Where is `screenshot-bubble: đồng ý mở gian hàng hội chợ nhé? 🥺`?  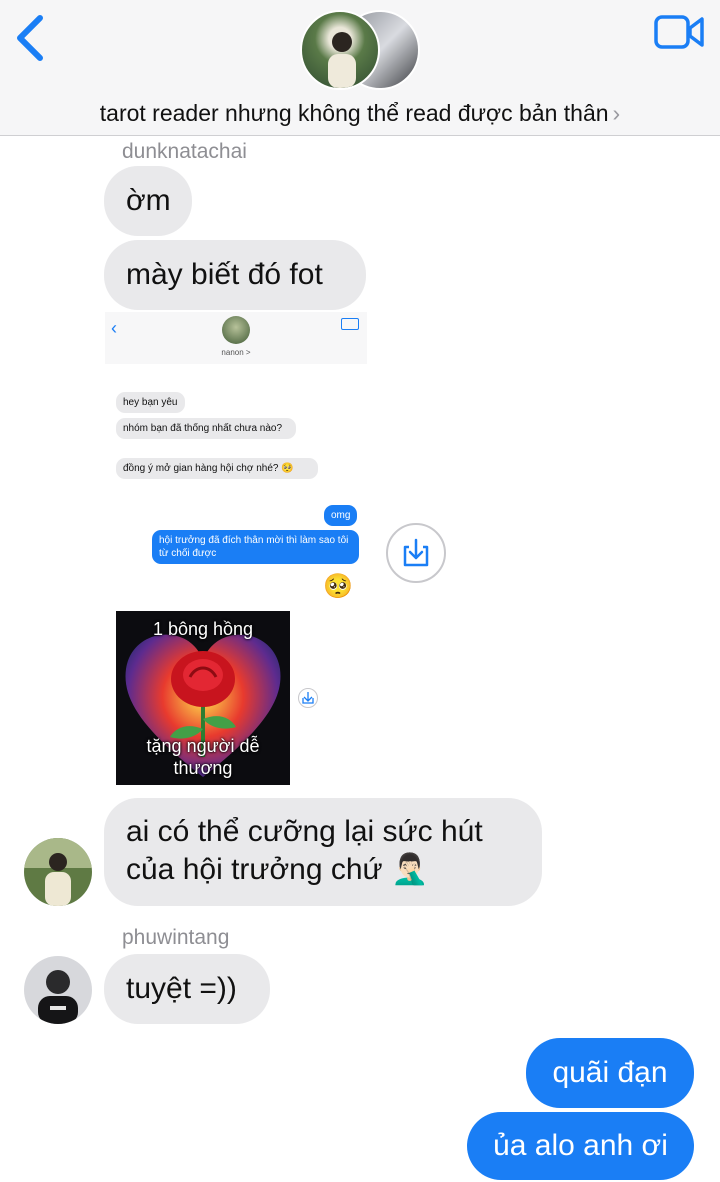 screenshot-bubble: đồng ý mở gian hàng hội chợ nhé? 🥺 is located at coordinates (217, 468).